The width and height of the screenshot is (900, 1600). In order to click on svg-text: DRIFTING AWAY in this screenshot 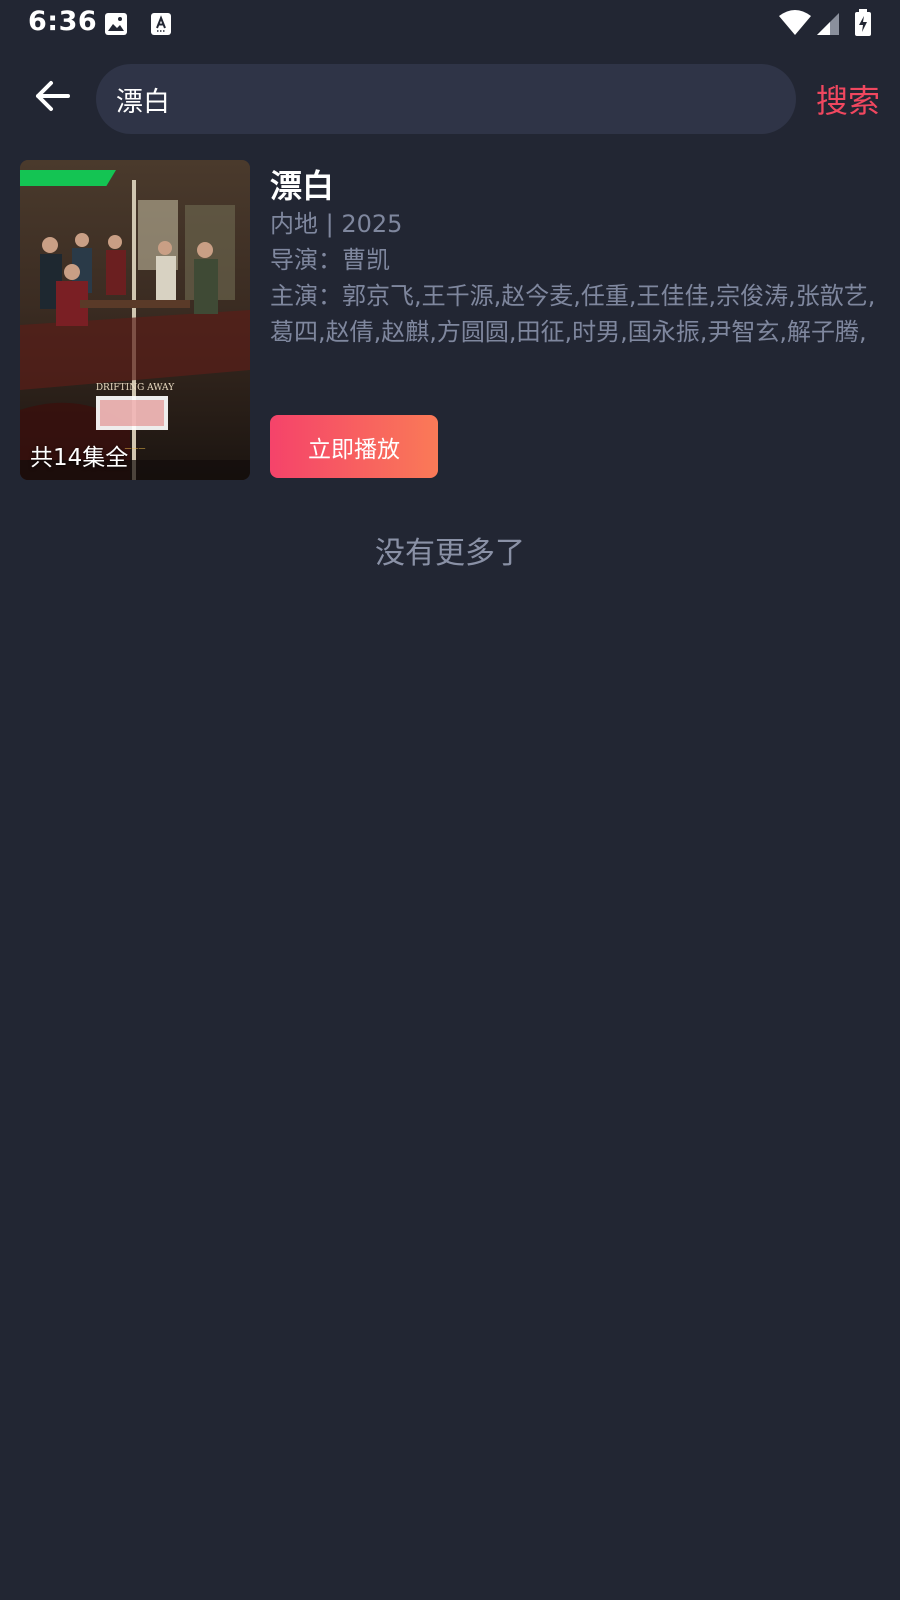, I will do `click(135, 388)`.